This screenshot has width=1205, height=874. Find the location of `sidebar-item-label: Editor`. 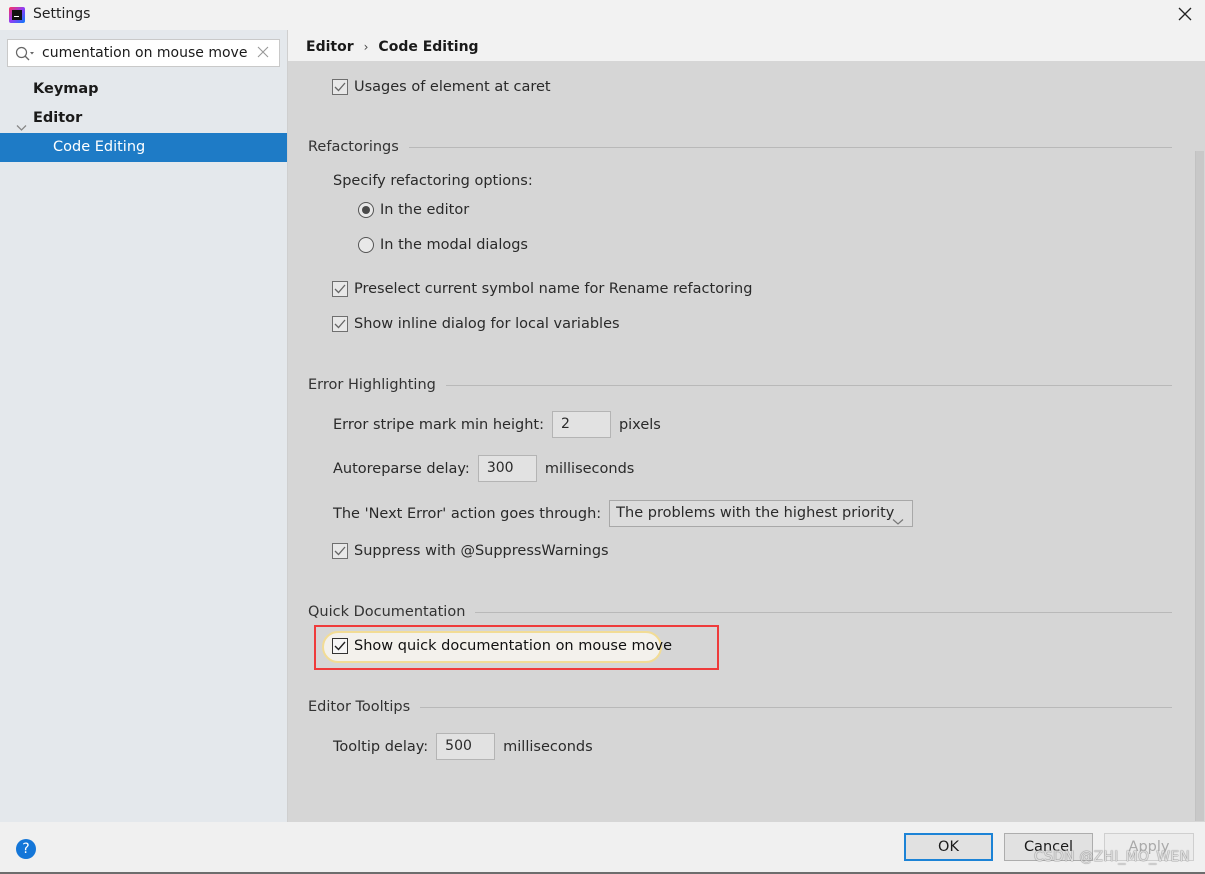

sidebar-item-label: Editor is located at coordinates (58, 118).